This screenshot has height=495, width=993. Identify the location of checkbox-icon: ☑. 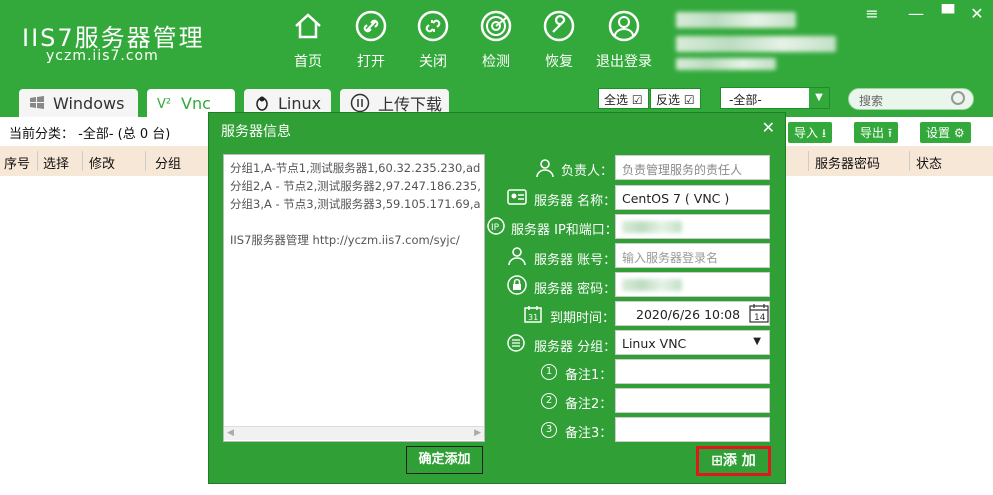
(689, 100).